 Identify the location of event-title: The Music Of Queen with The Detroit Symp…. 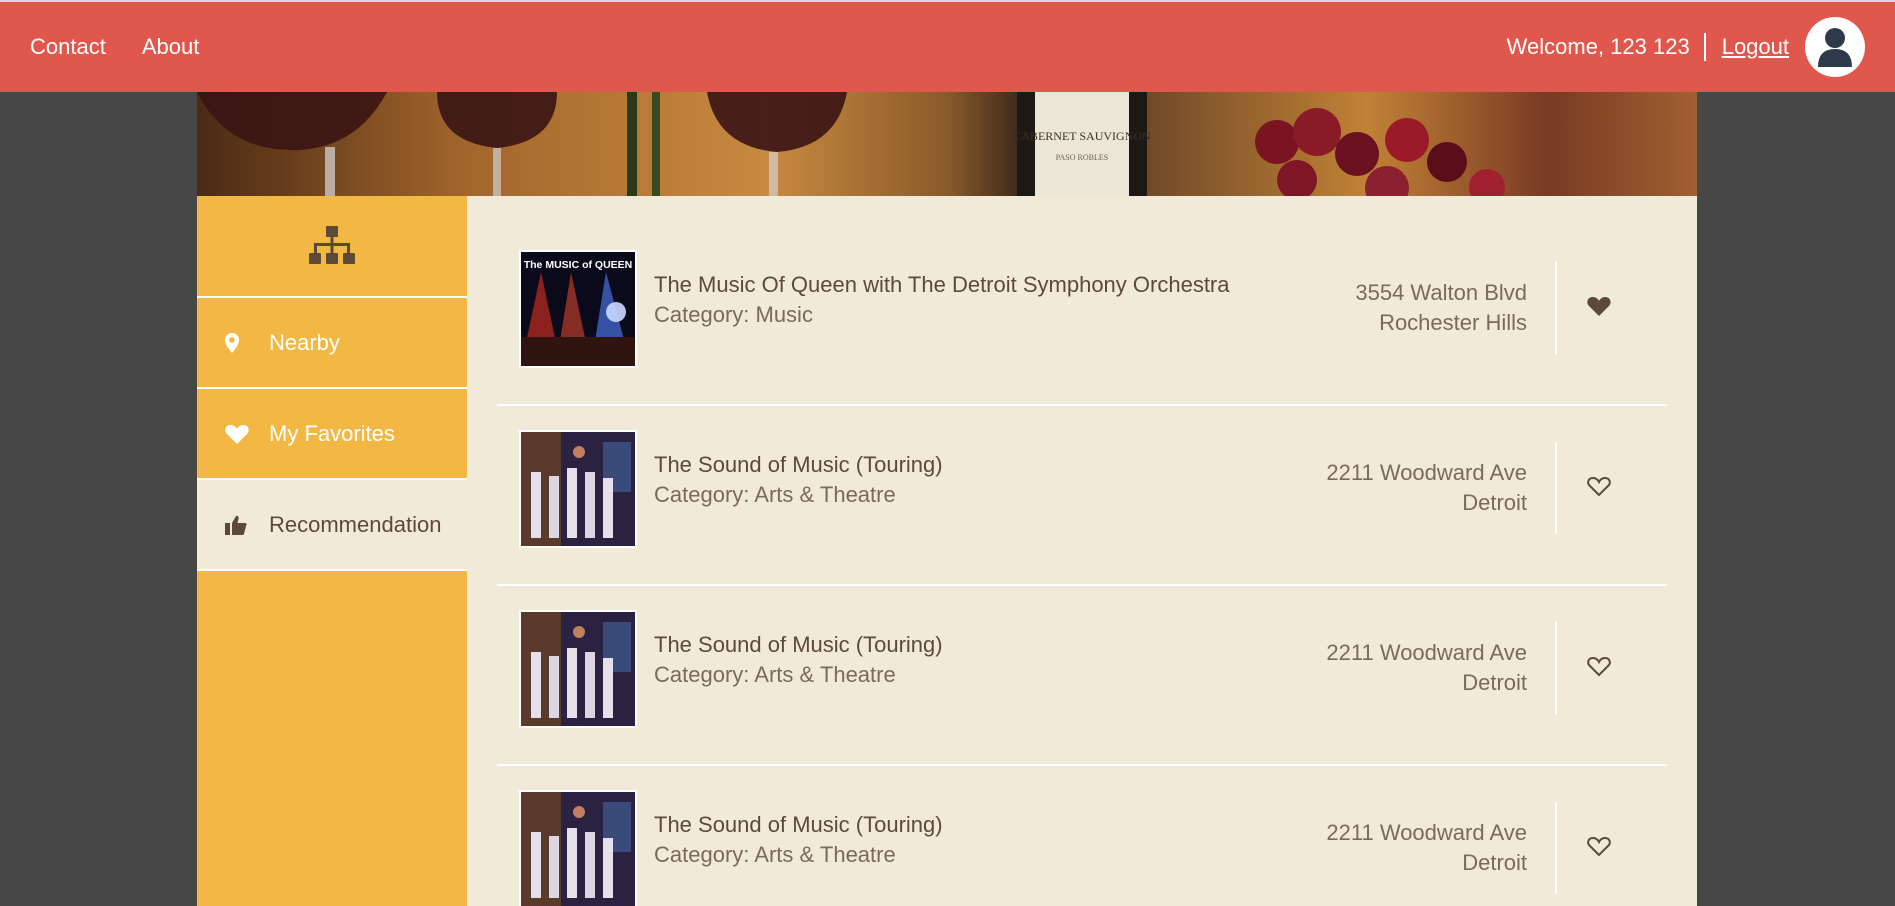
(942, 285).